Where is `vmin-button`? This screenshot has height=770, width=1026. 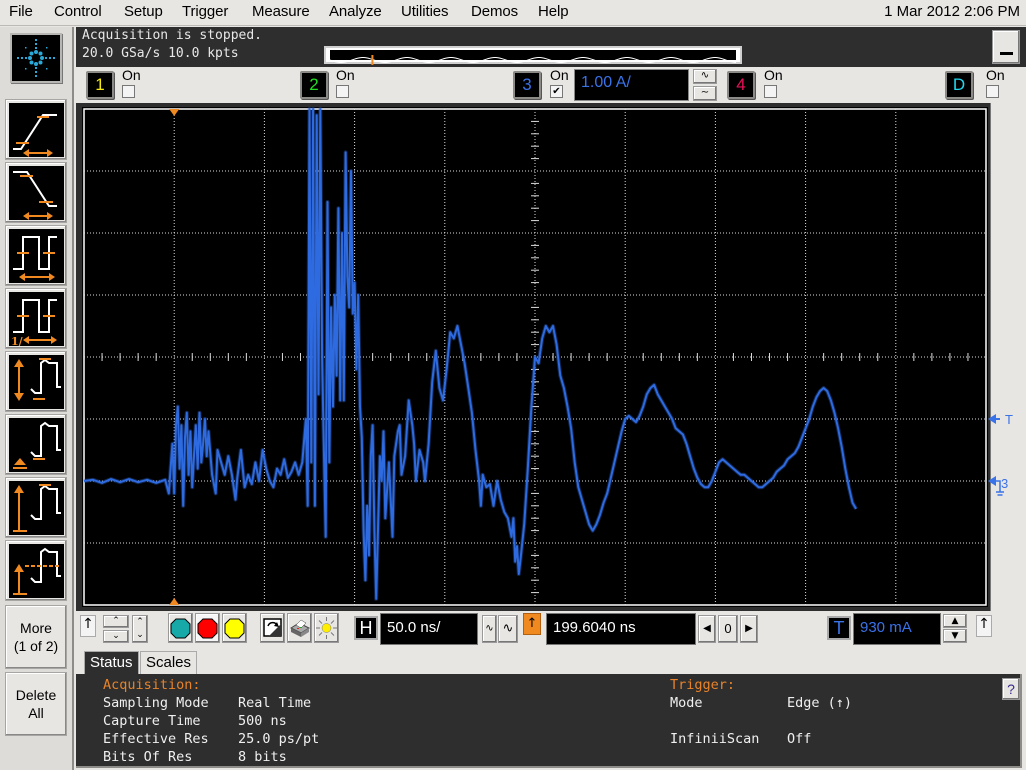
vmin-button is located at coordinates (36, 444).